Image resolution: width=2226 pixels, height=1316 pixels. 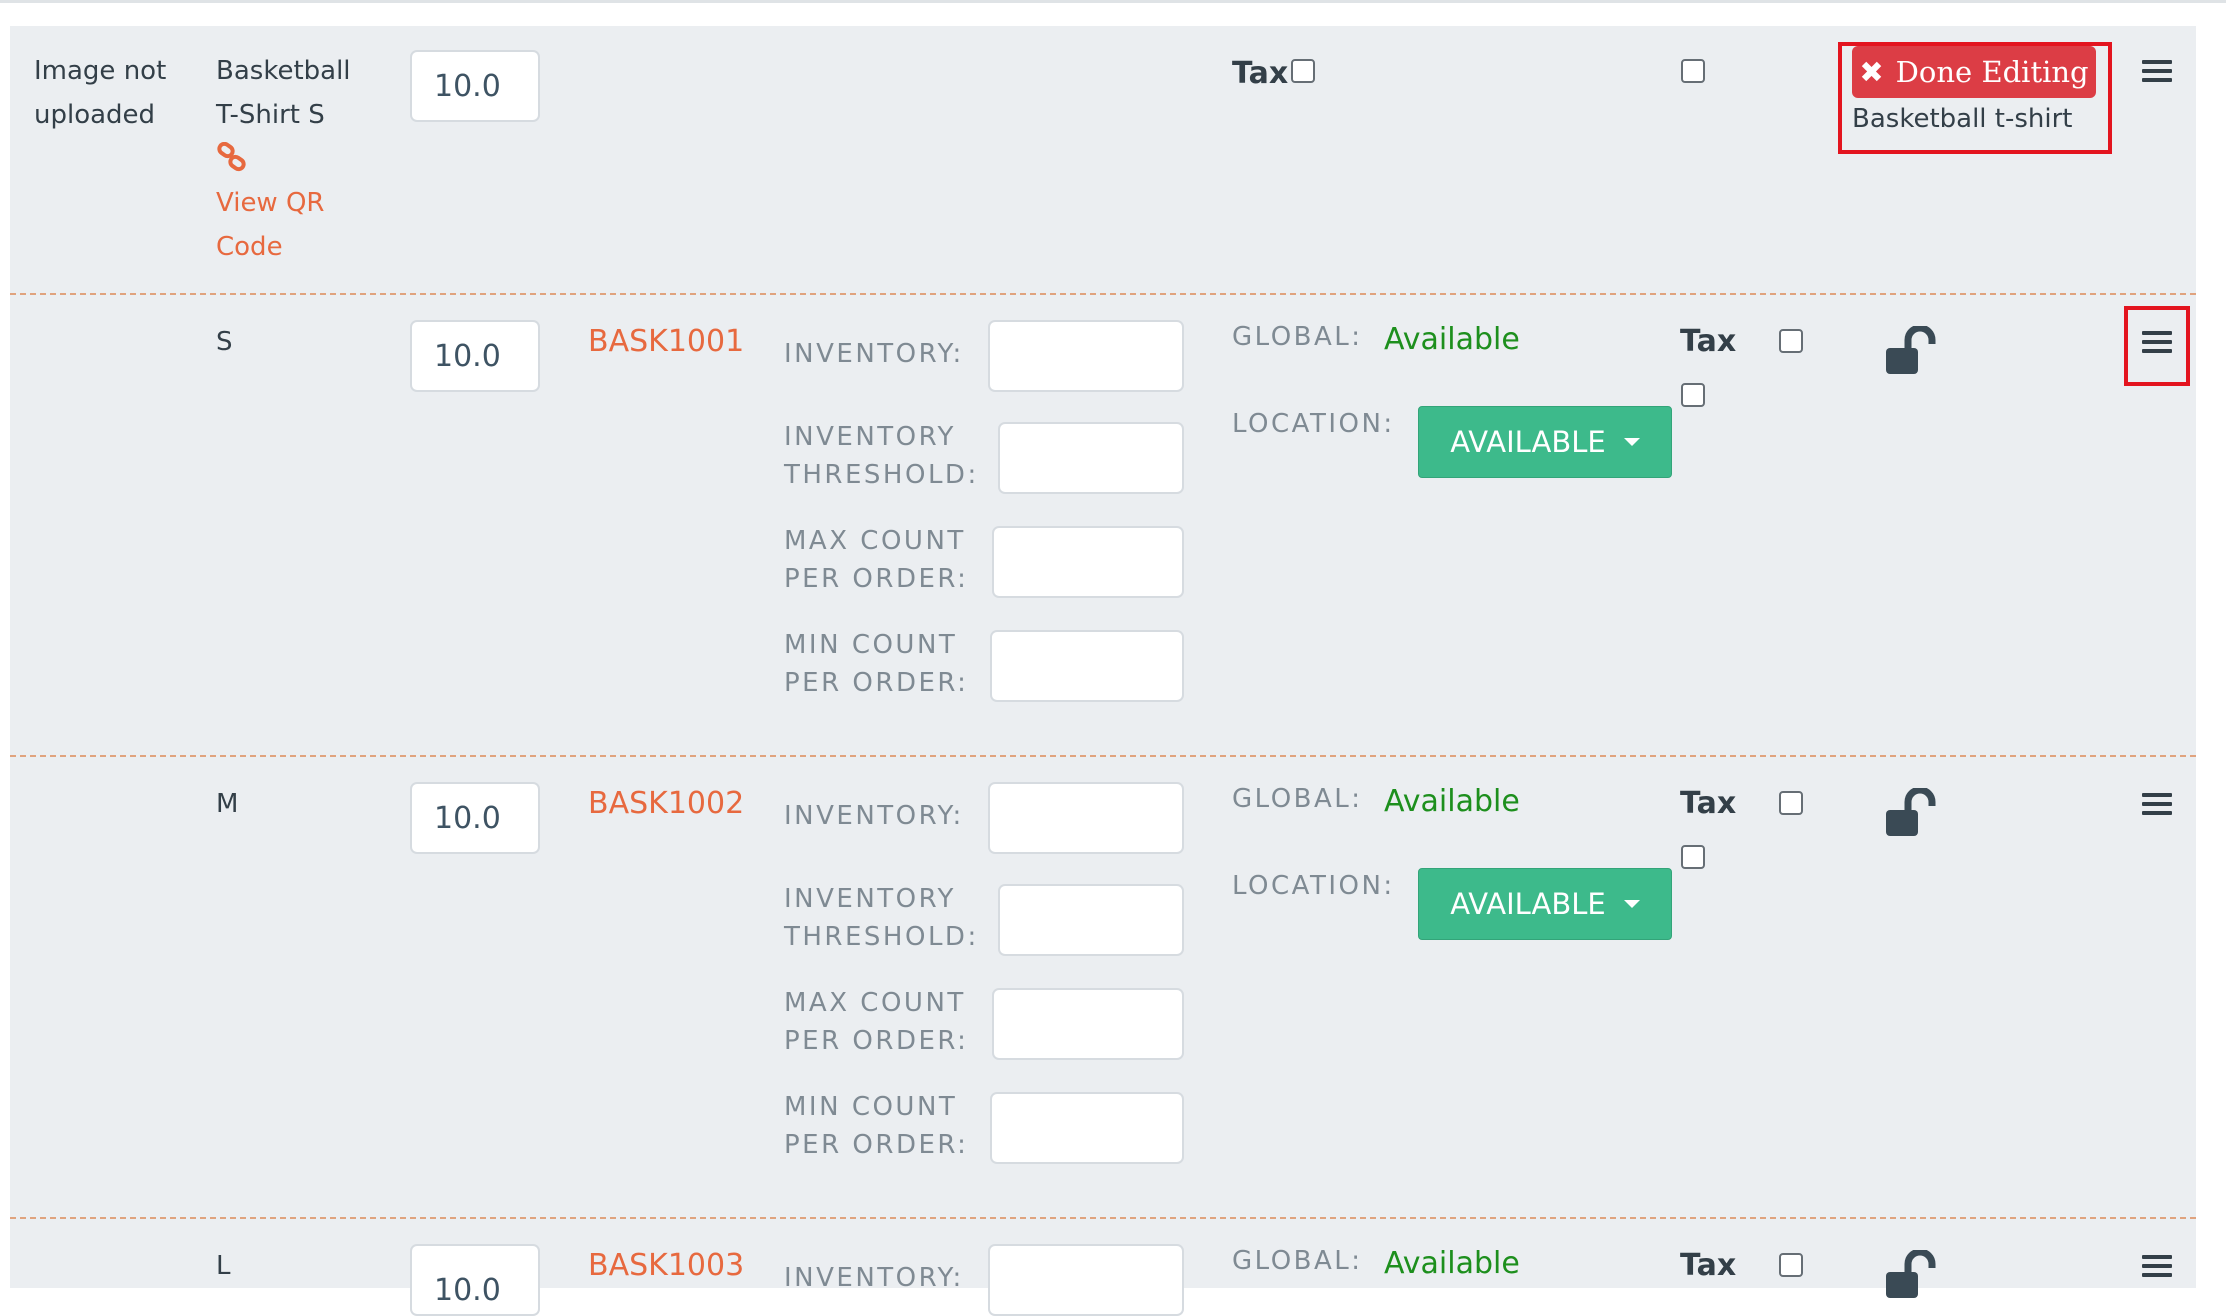 I want to click on product-tax-label: Tax, so click(x=1260, y=73).